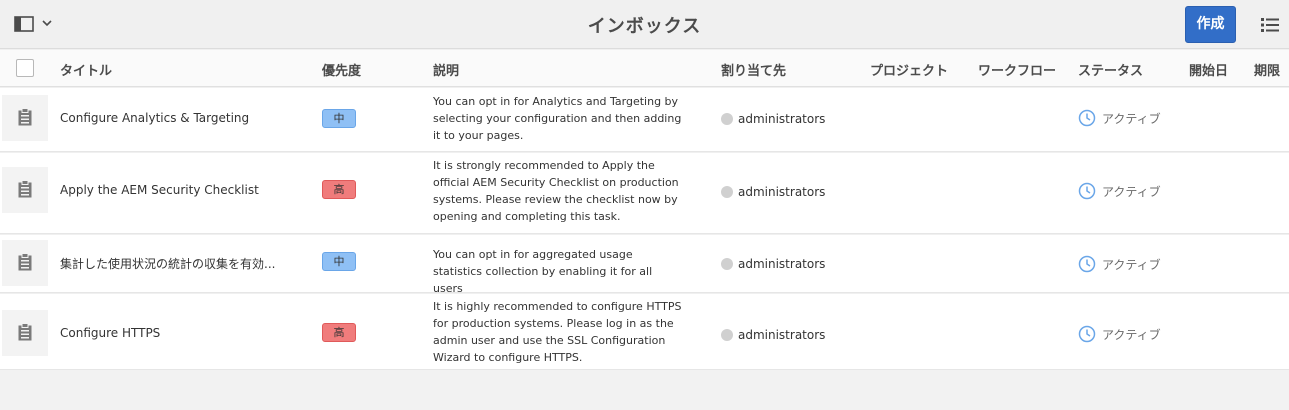 The image size is (1289, 410). I want to click on empty-list-area, so click(644, 390).